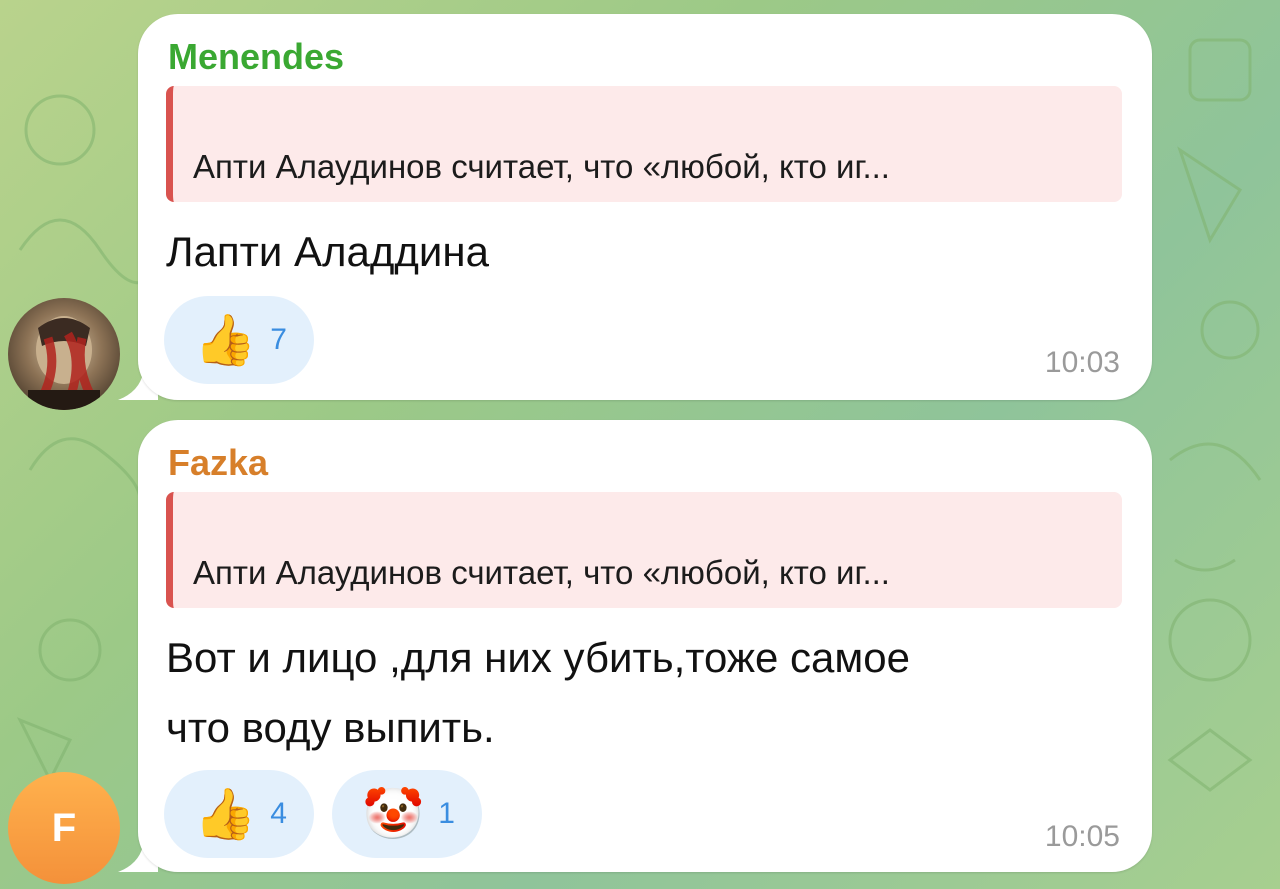  What do you see at coordinates (64, 363) in the screenshot?
I see `avatar-photo-icon` at bounding box center [64, 363].